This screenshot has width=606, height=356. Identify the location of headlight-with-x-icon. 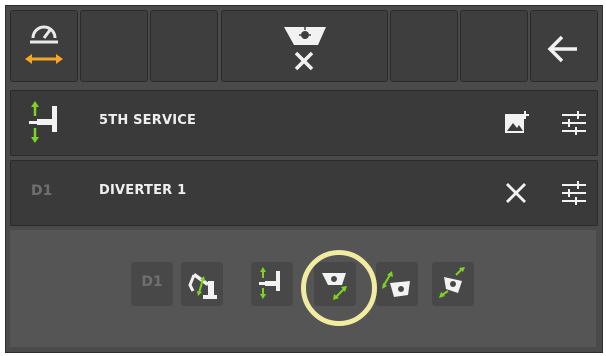
(305, 49).